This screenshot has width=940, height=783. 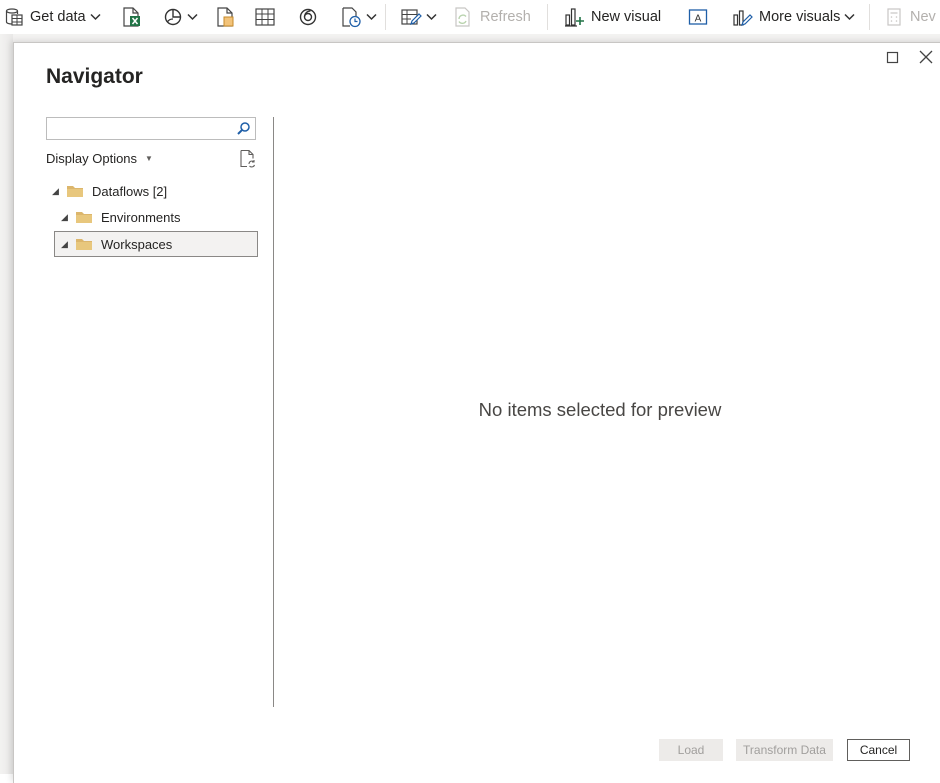 What do you see at coordinates (800, 17) in the screenshot?
I see `more-visuals-label: More visuals` at bounding box center [800, 17].